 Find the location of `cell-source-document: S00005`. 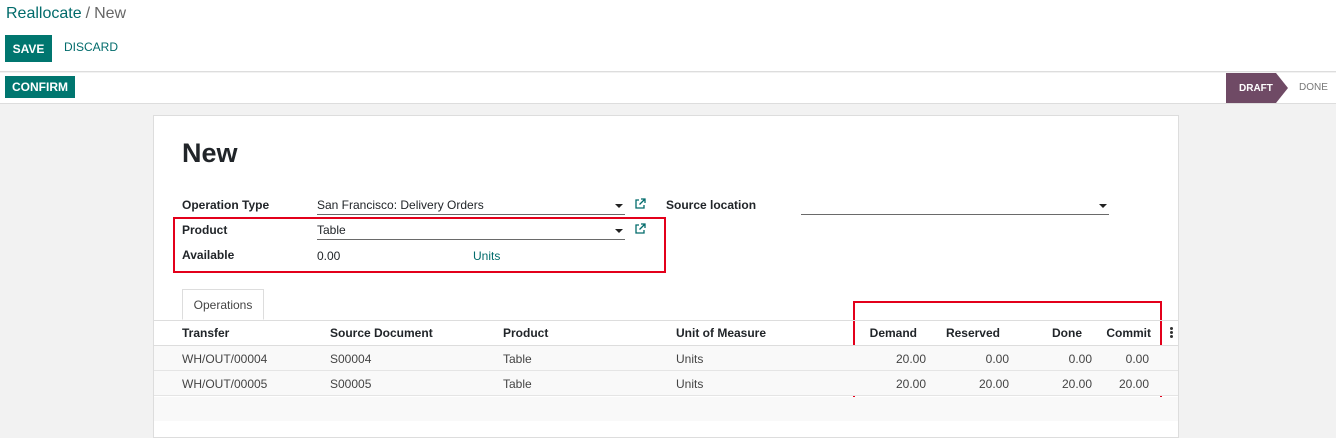

cell-source-document: S00005 is located at coordinates (351, 384).